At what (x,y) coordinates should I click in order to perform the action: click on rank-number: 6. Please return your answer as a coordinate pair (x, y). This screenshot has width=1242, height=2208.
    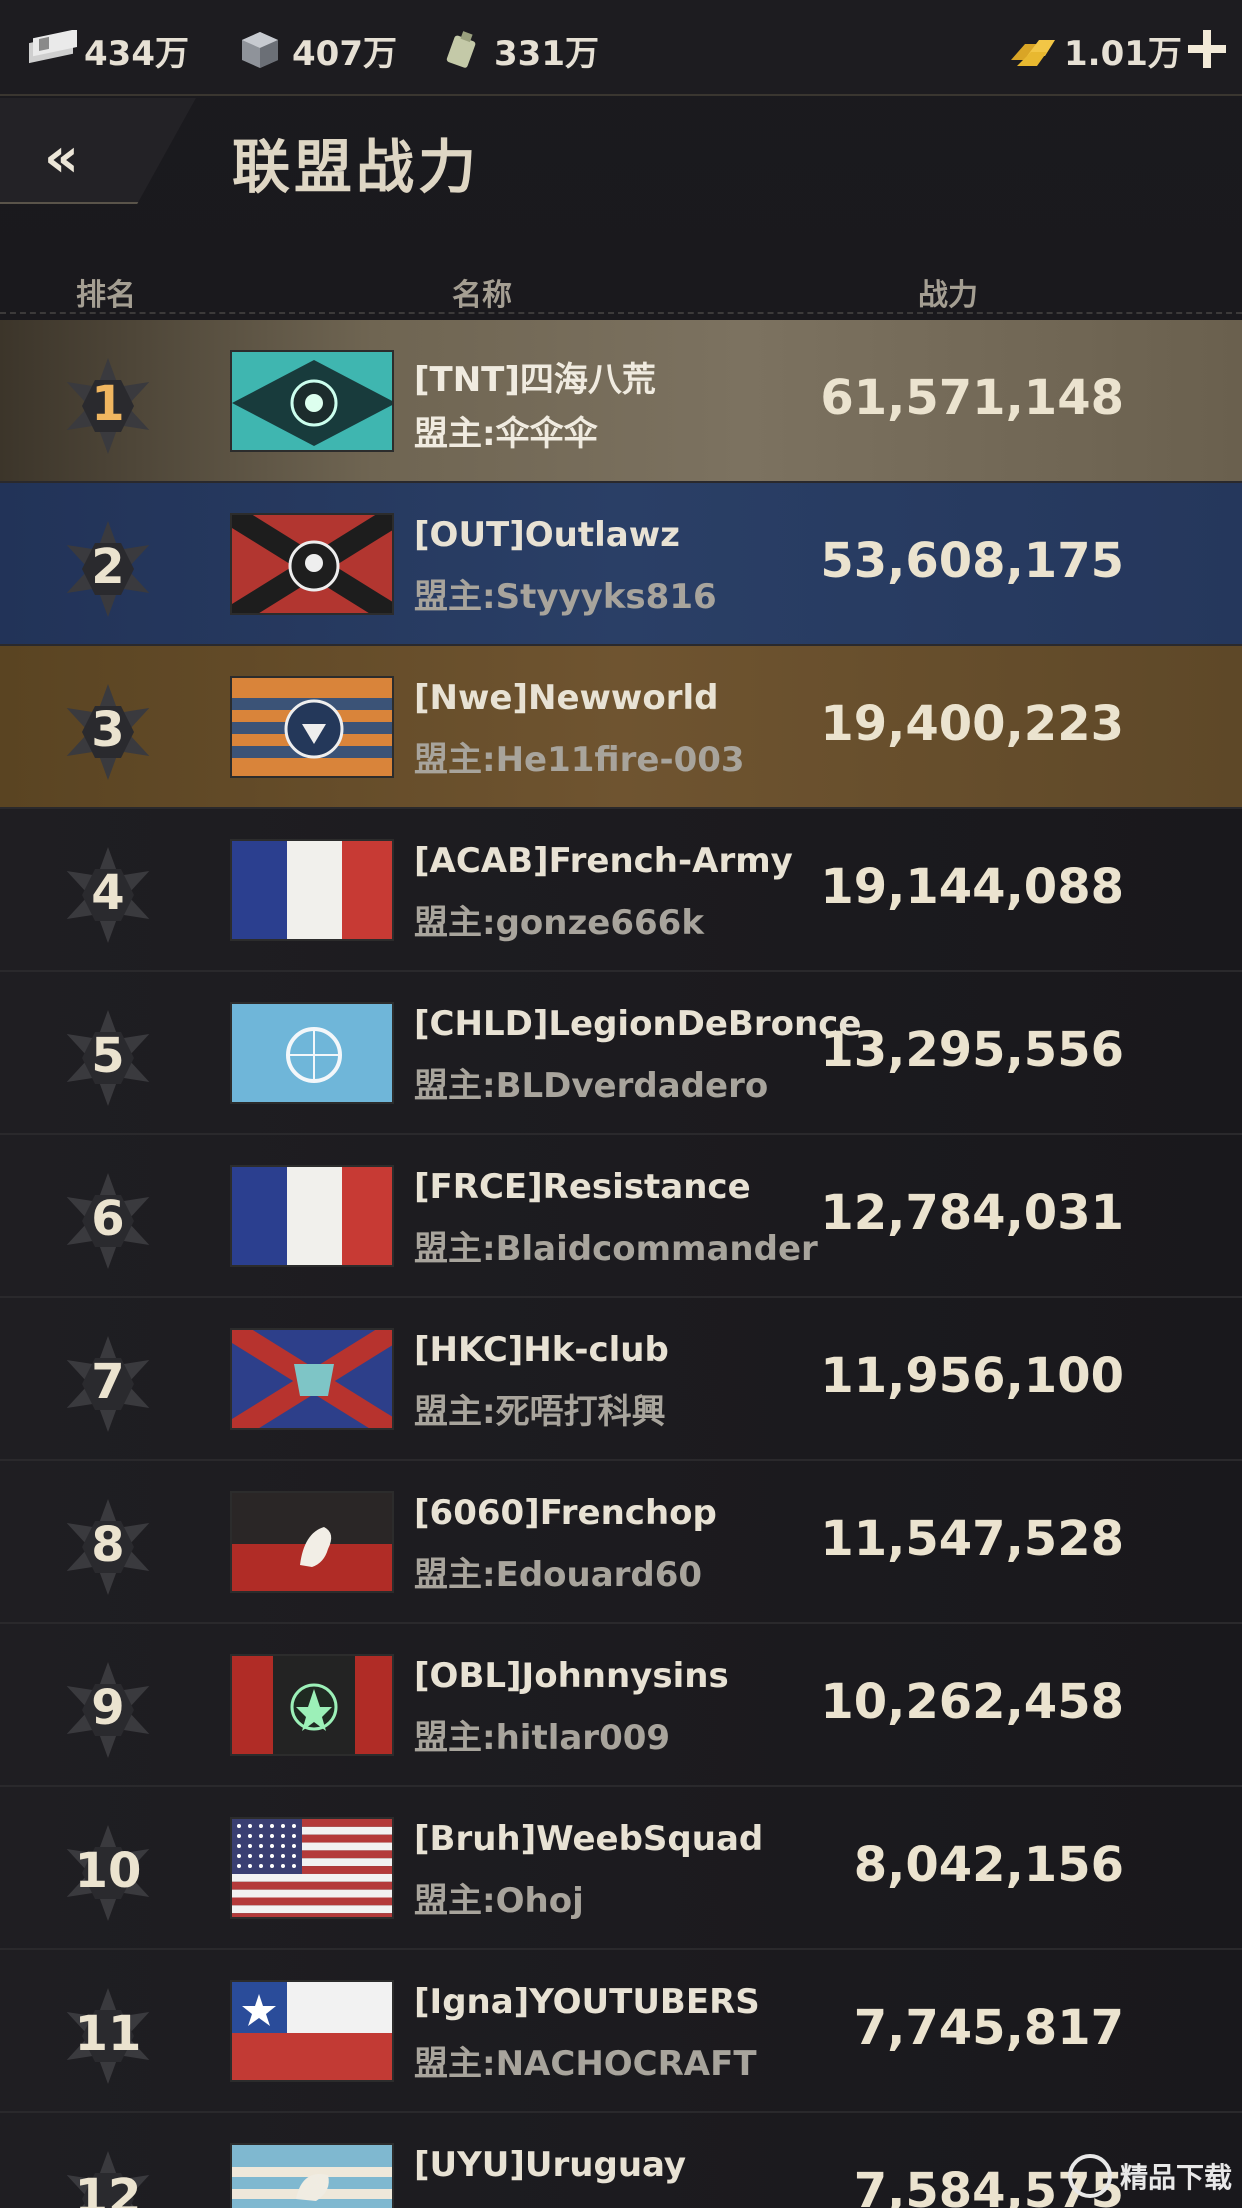
    Looking at the image, I should click on (108, 1219).